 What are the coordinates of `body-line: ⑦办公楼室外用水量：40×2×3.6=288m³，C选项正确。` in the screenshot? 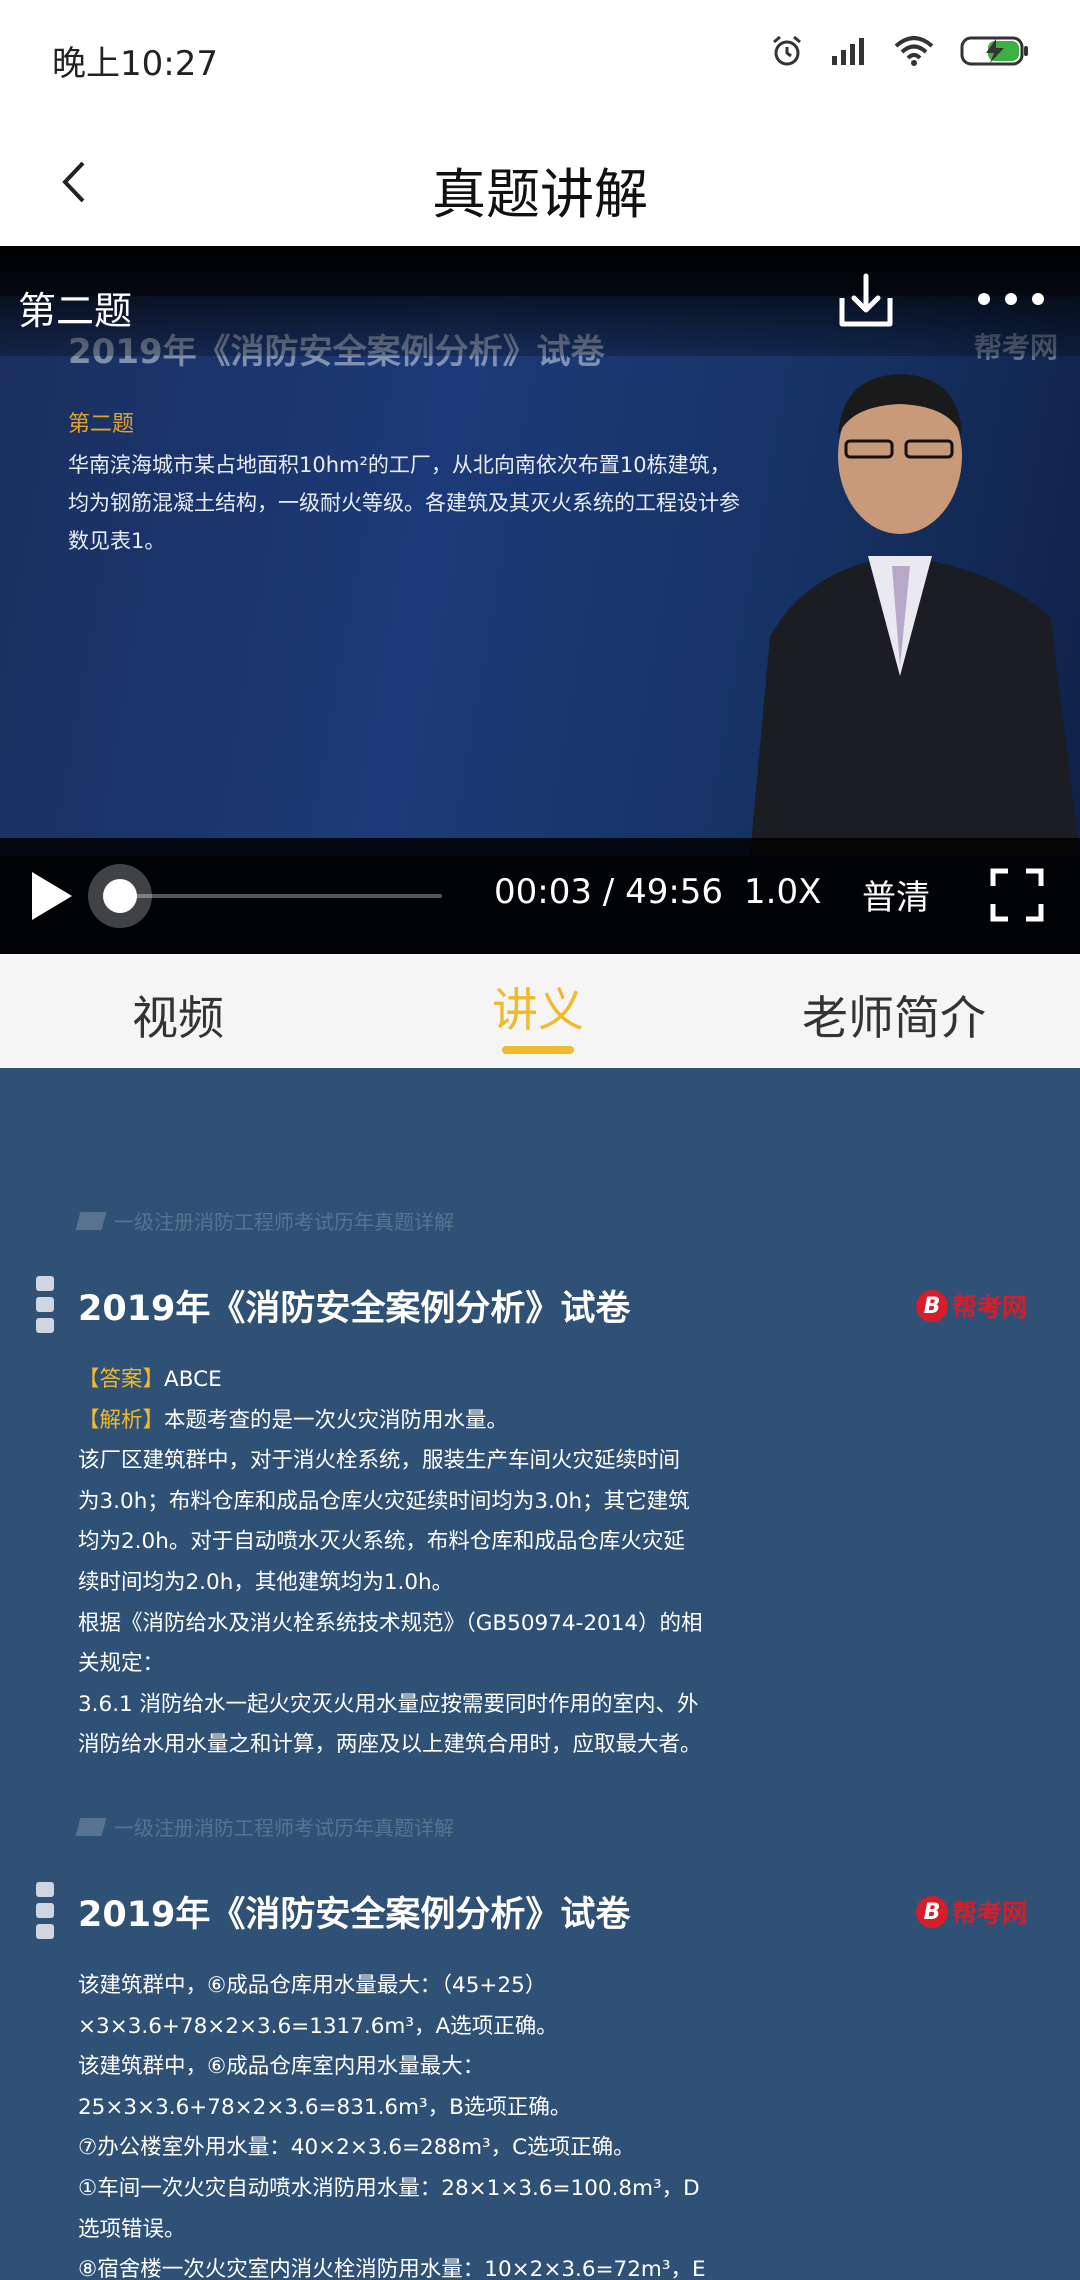 It's located at (356, 2148).